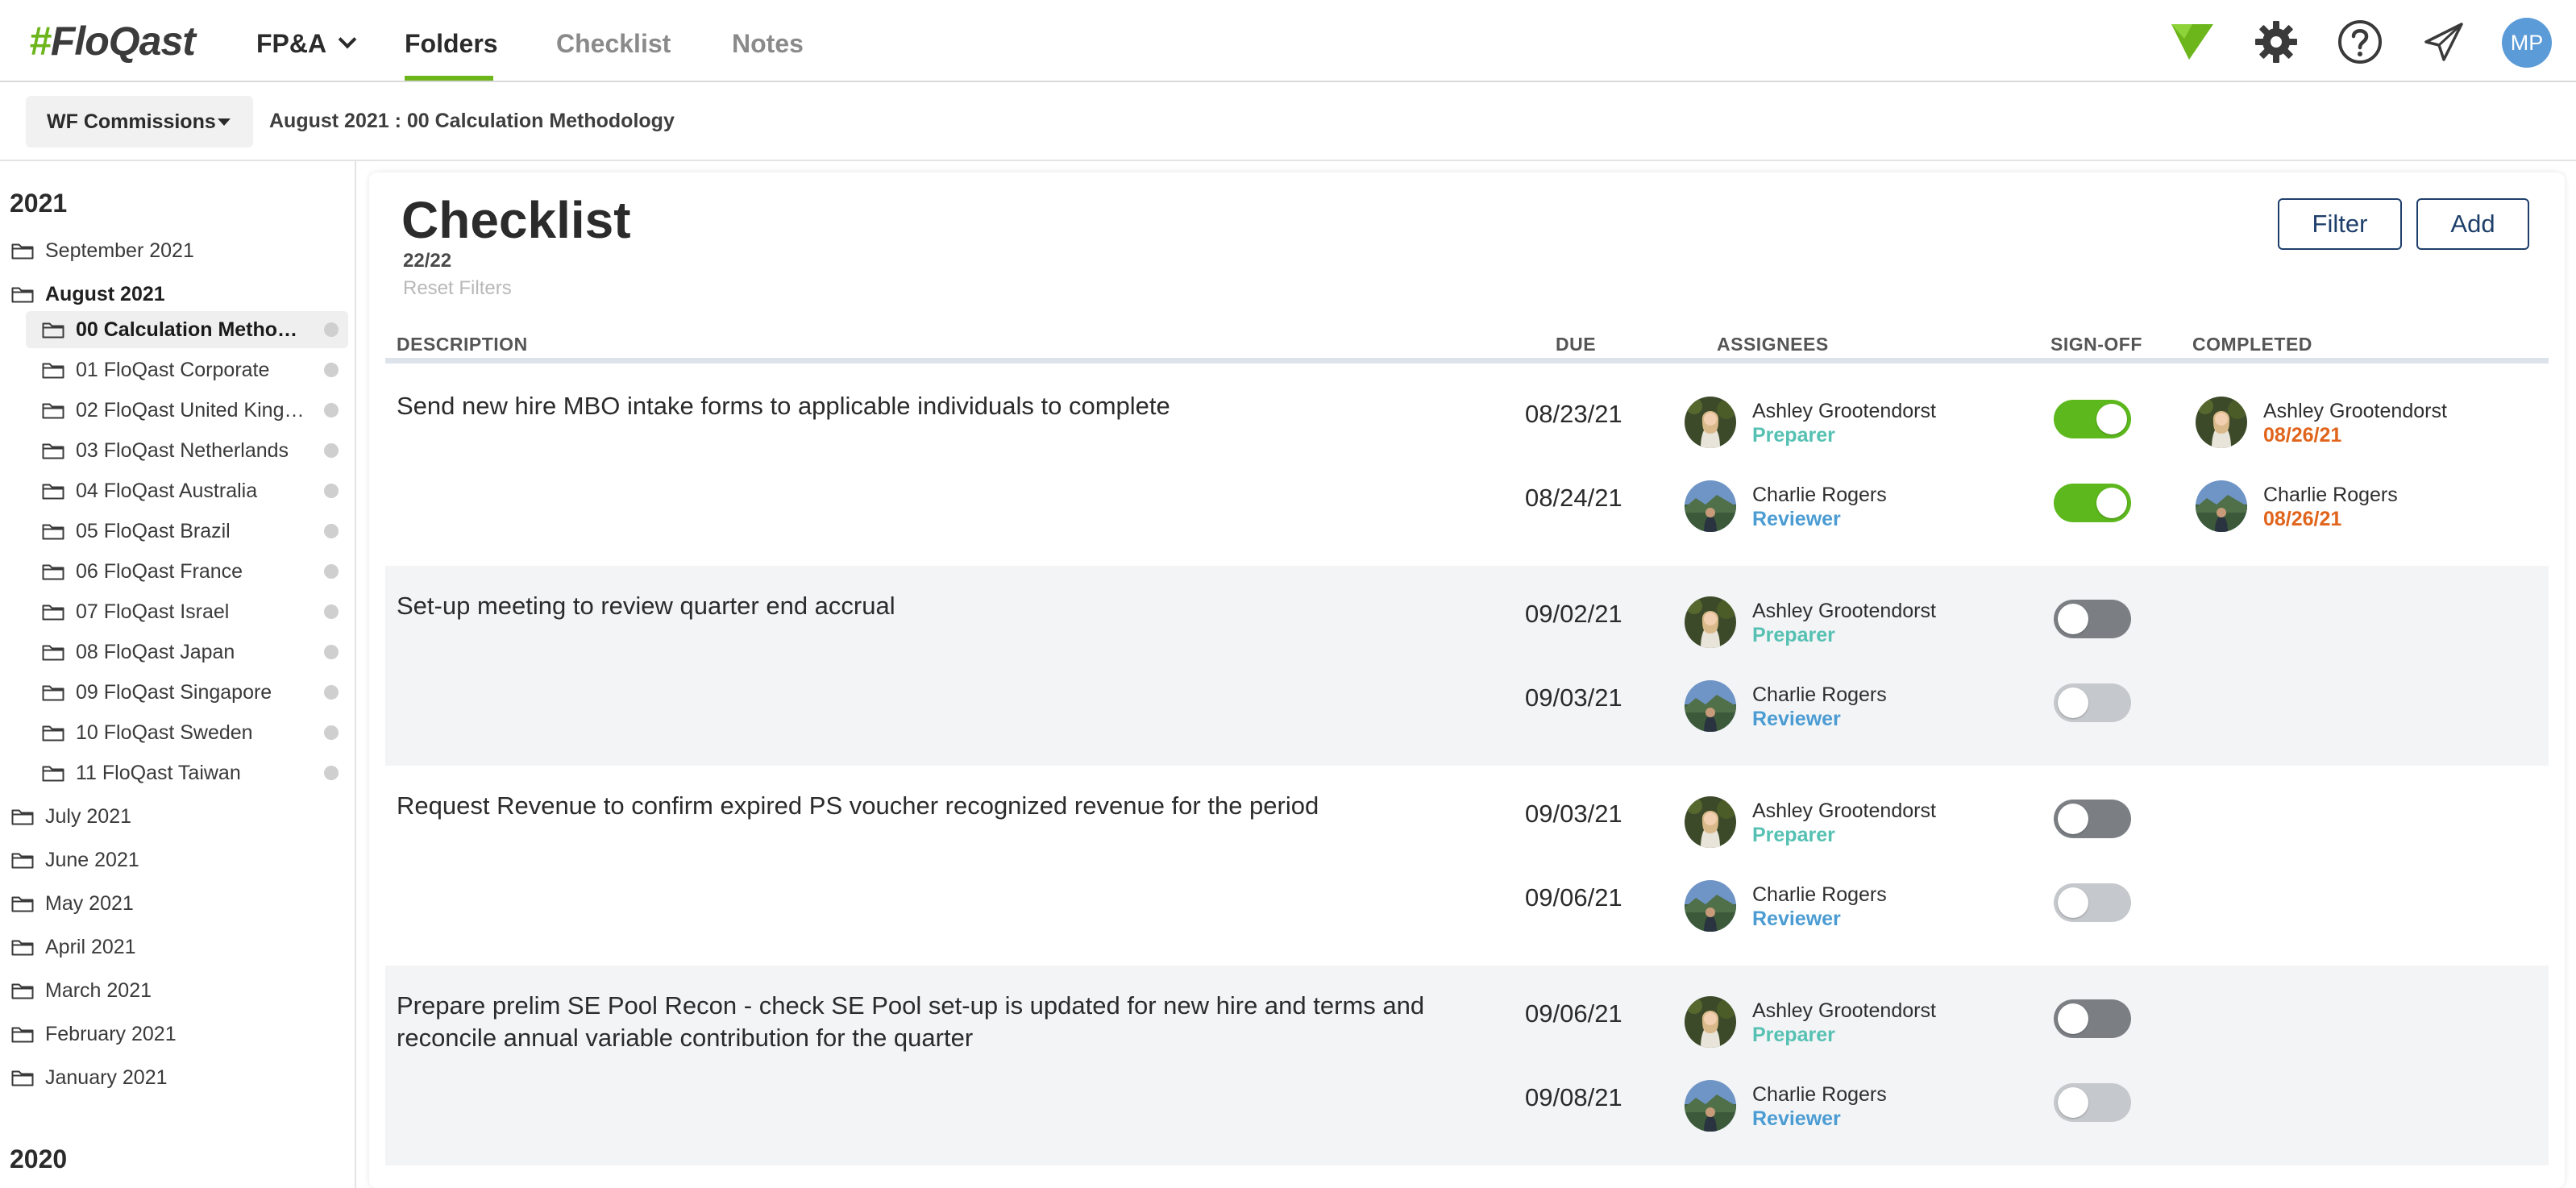 The height and width of the screenshot is (1188, 2576). I want to click on tab-checklist: Checklist, so click(613, 44).